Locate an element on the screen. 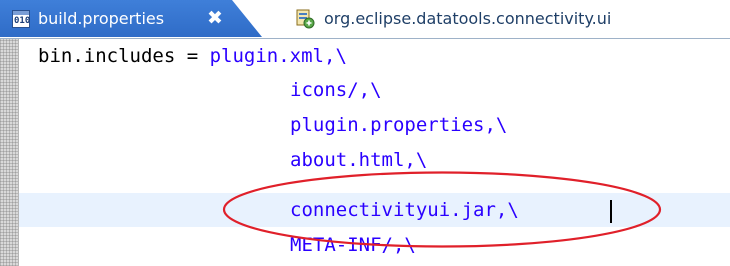  tab-plugin-manifest: org.eclipse.datatools.connectivity.ui is located at coordinates (496, 18).